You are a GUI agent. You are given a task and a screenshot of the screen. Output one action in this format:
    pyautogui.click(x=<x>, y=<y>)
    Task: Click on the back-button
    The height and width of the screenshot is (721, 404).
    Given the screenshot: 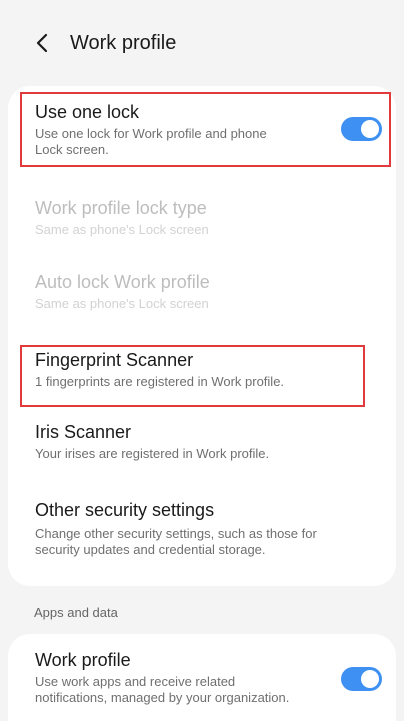 What is the action you would take?
    pyautogui.click(x=42, y=43)
    